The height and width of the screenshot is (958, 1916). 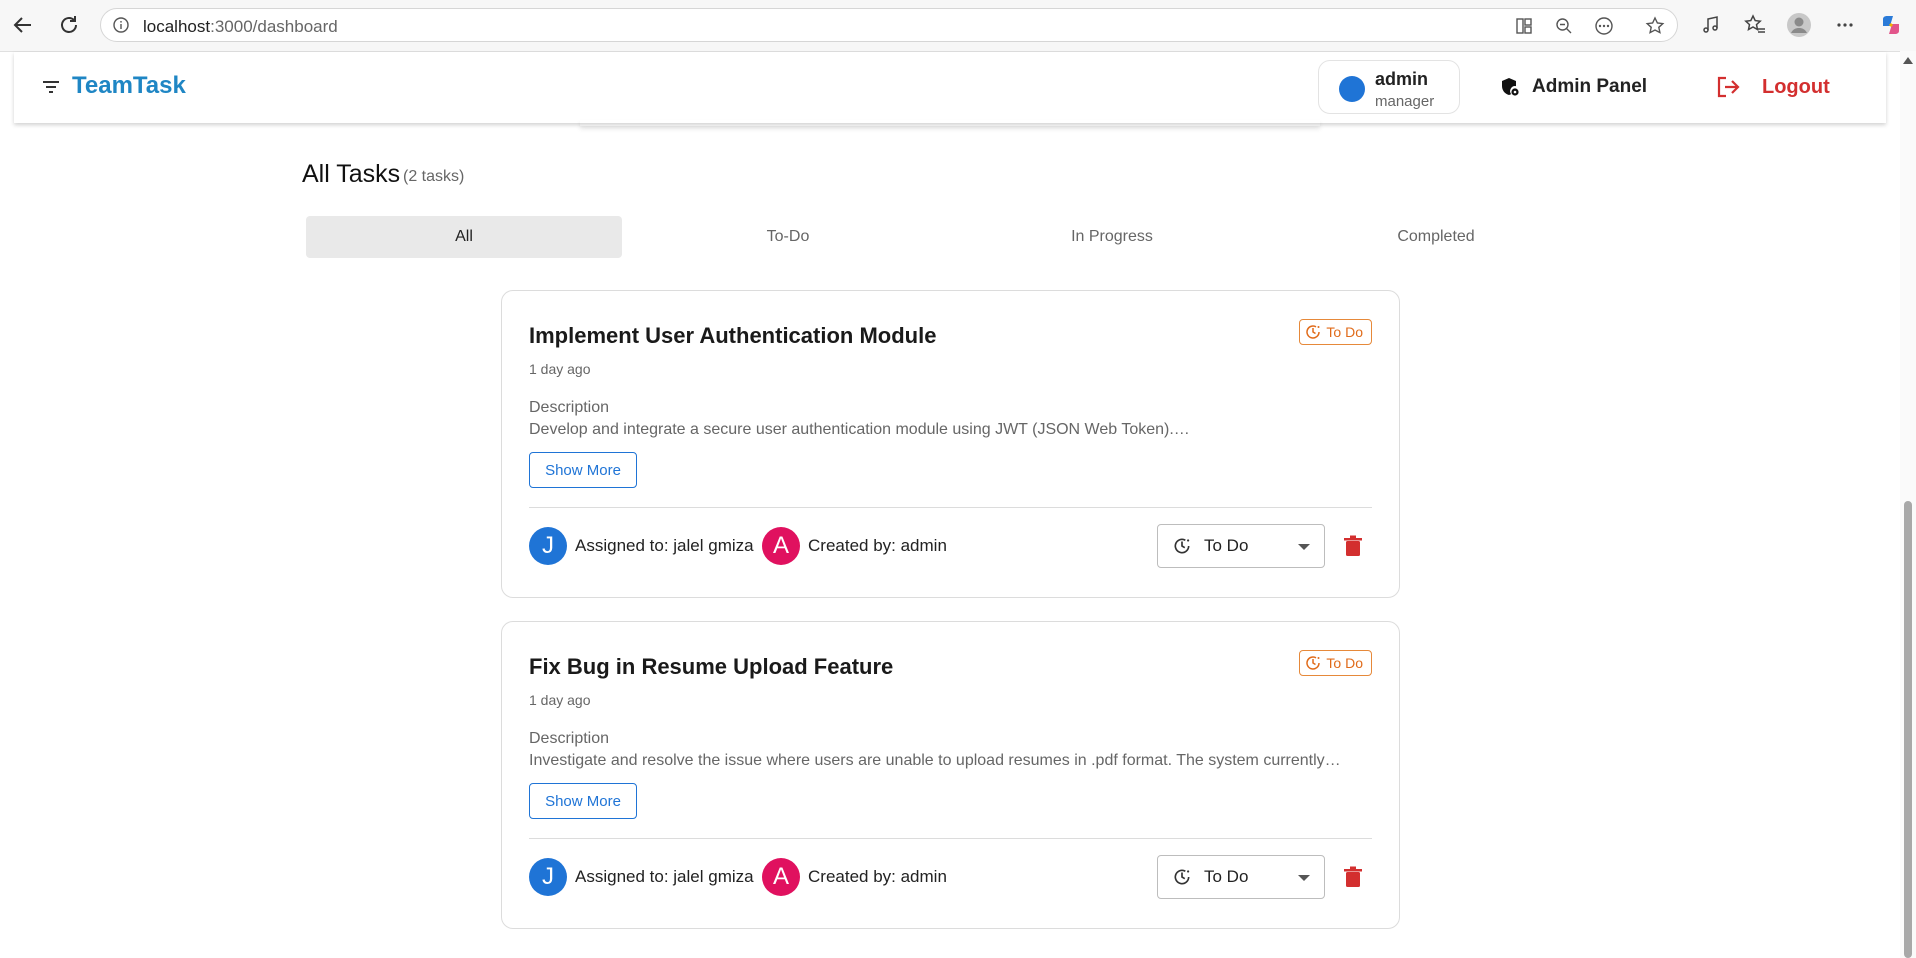 What do you see at coordinates (1728, 87) in the screenshot?
I see `logout-icon` at bounding box center [1728, 87].